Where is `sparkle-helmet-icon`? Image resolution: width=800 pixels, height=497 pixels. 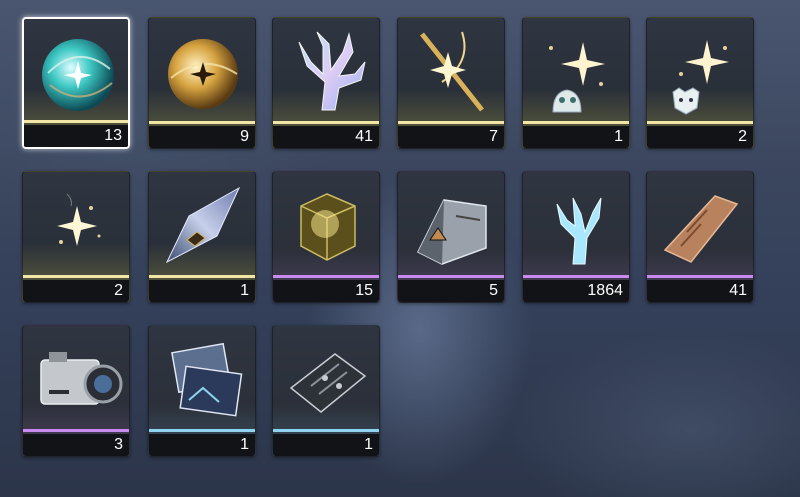
sparkle-helmet-icon is located at coordinates (577, 77).